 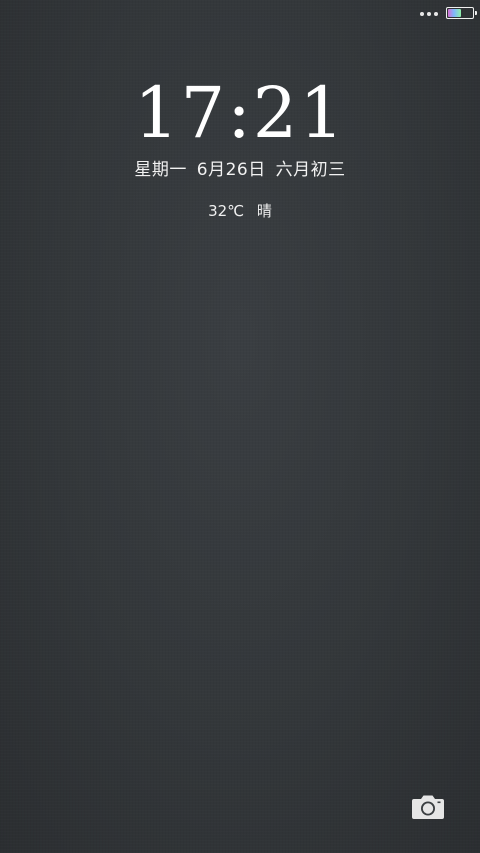 I want to click on lock-clock: 17:21, so click(x=240, y=113).